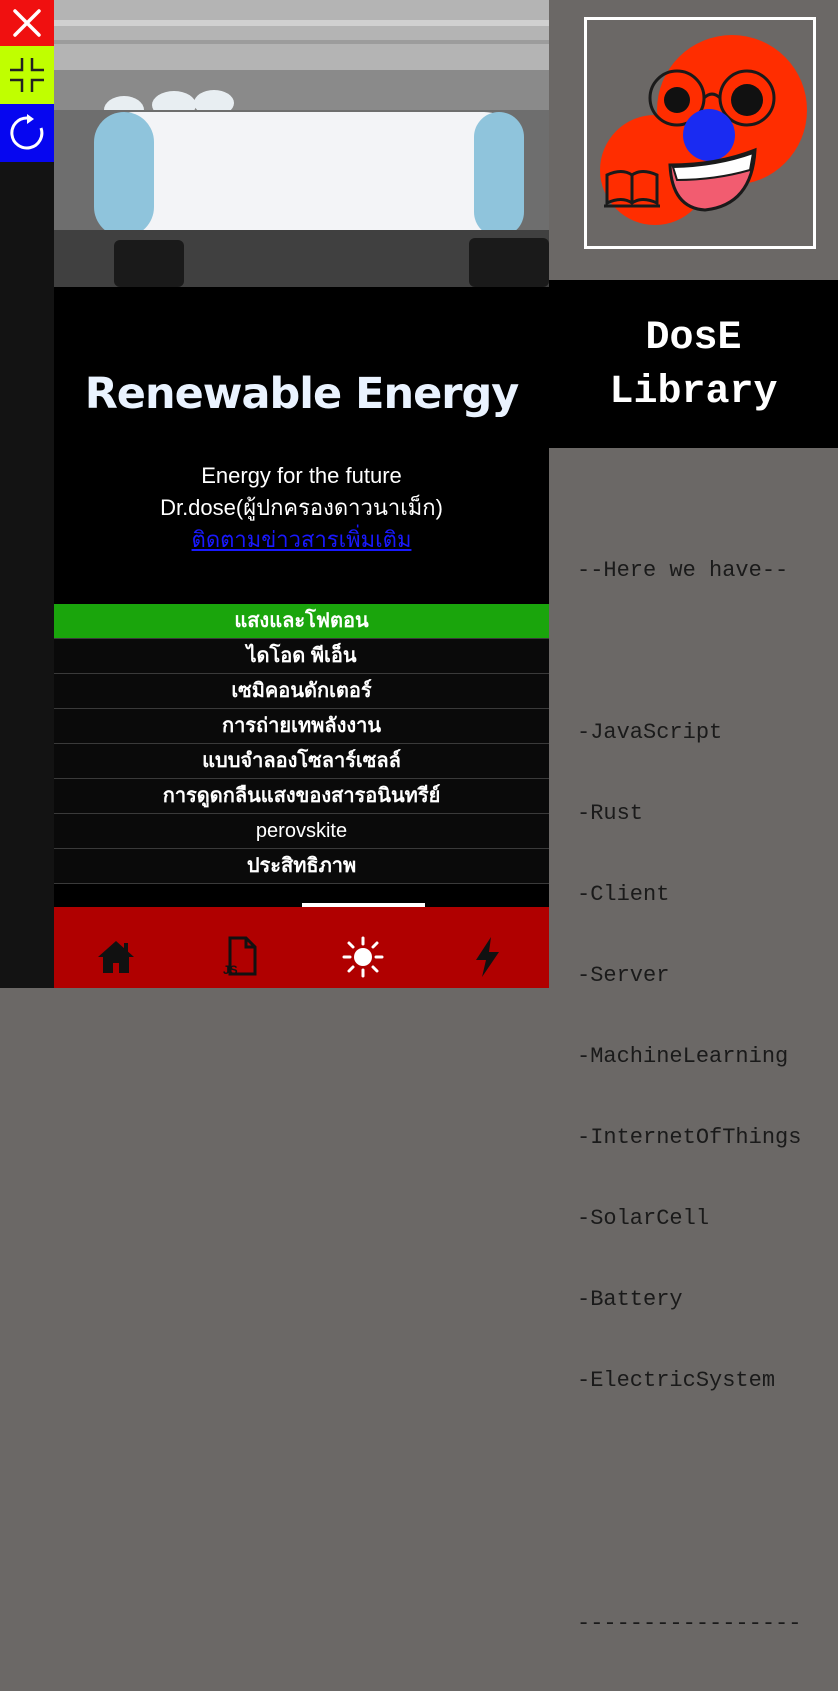 The height and width of the screenshot is (1691, 838). I want to click on nav-energy-button, so click(487, 948).